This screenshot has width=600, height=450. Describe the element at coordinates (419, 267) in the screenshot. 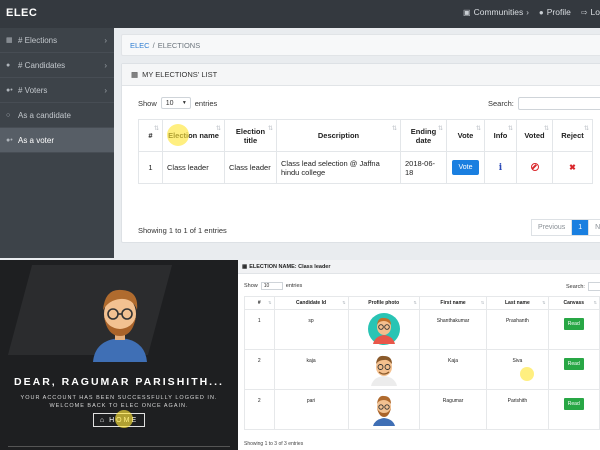

I see `candidates-header: ▦ ELECTION NAME: Class leader` at that location.